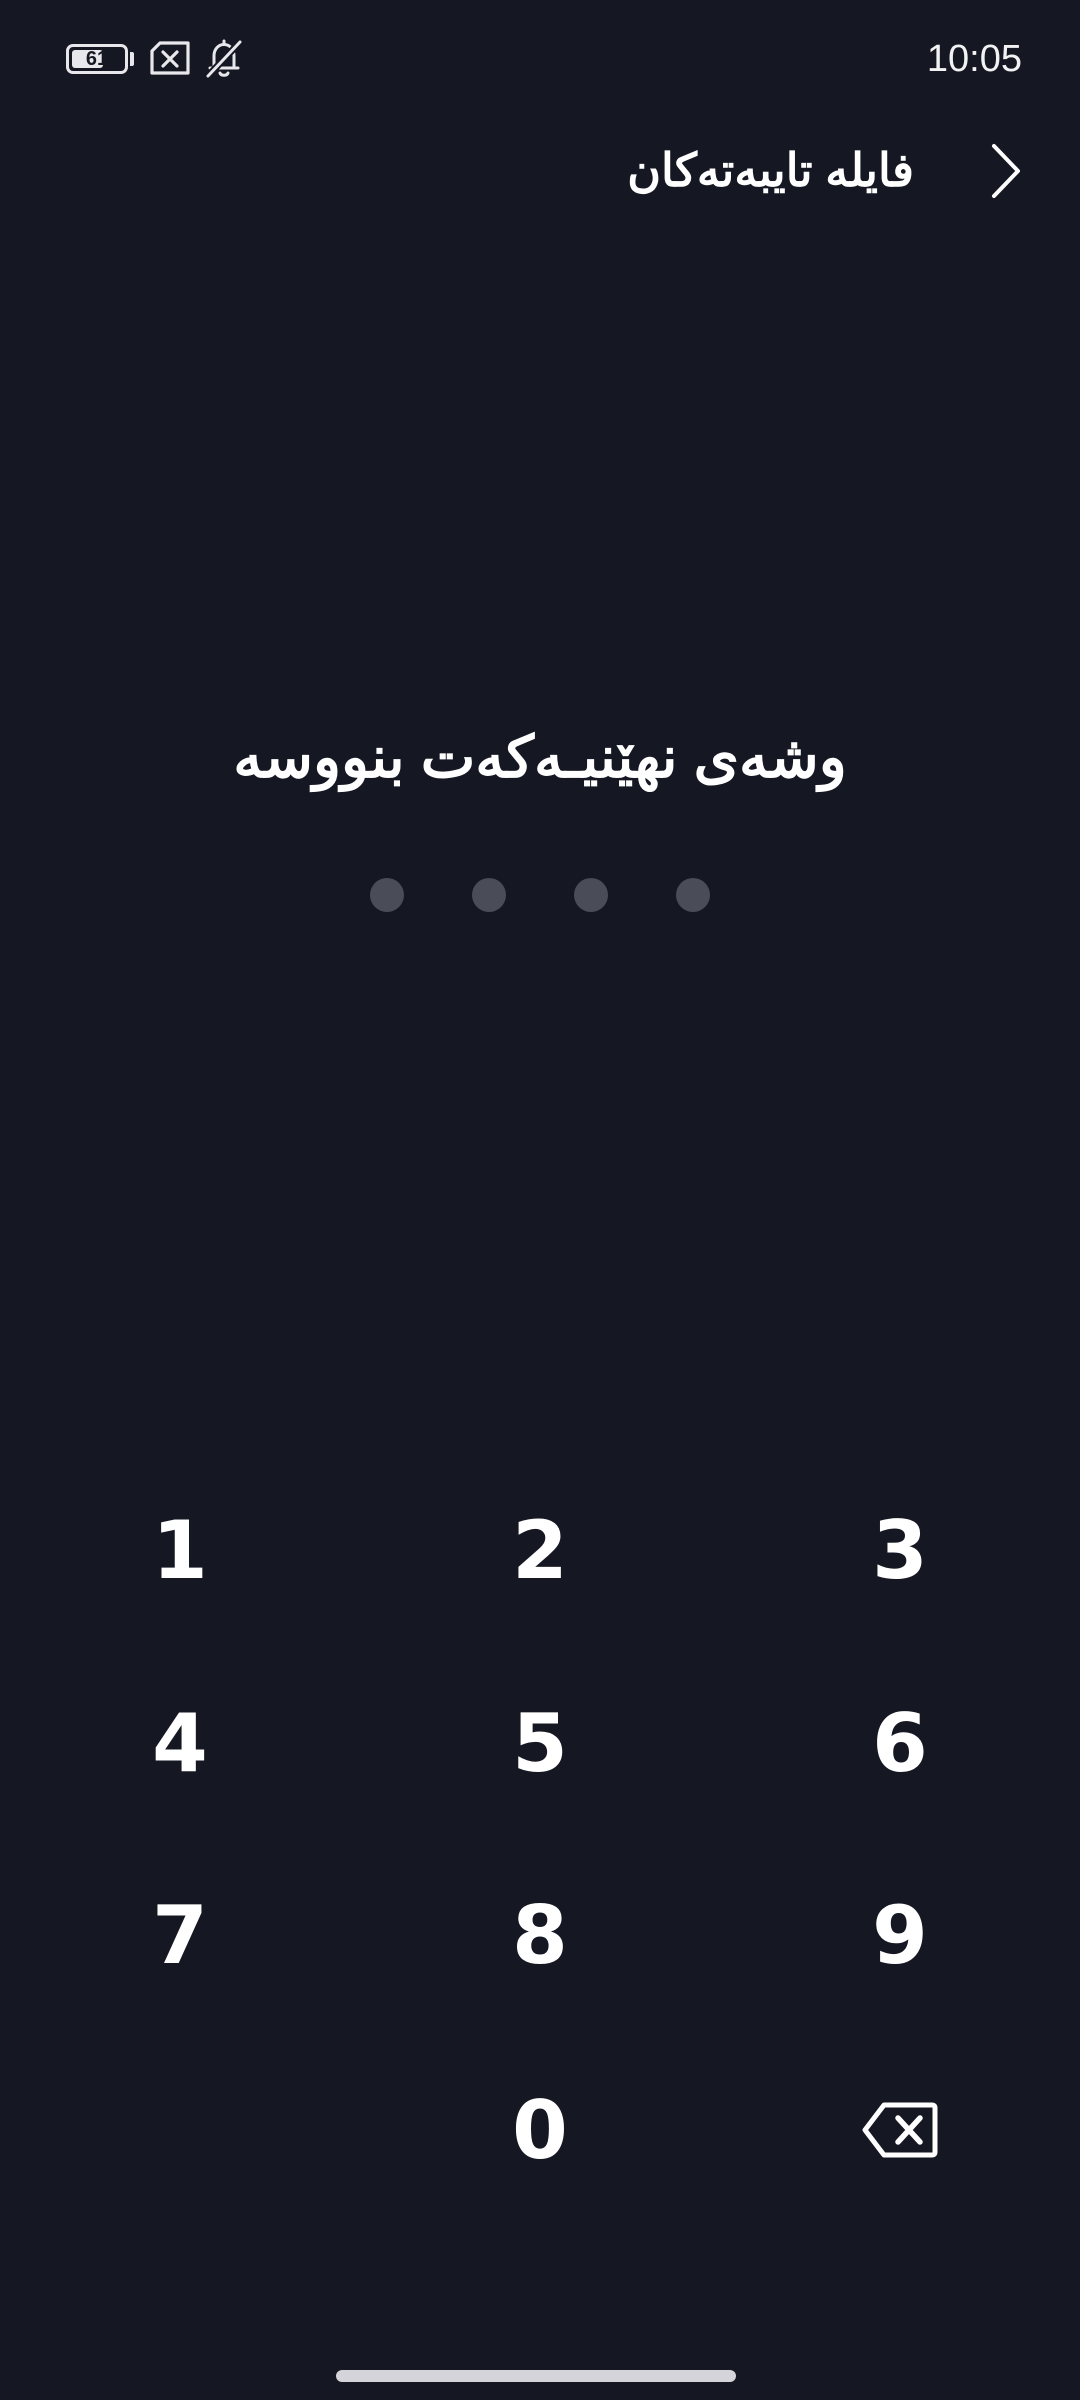 This screenshot has height=2400, width=1080. I want to click on notifications-off-icon, so click(224, 59).